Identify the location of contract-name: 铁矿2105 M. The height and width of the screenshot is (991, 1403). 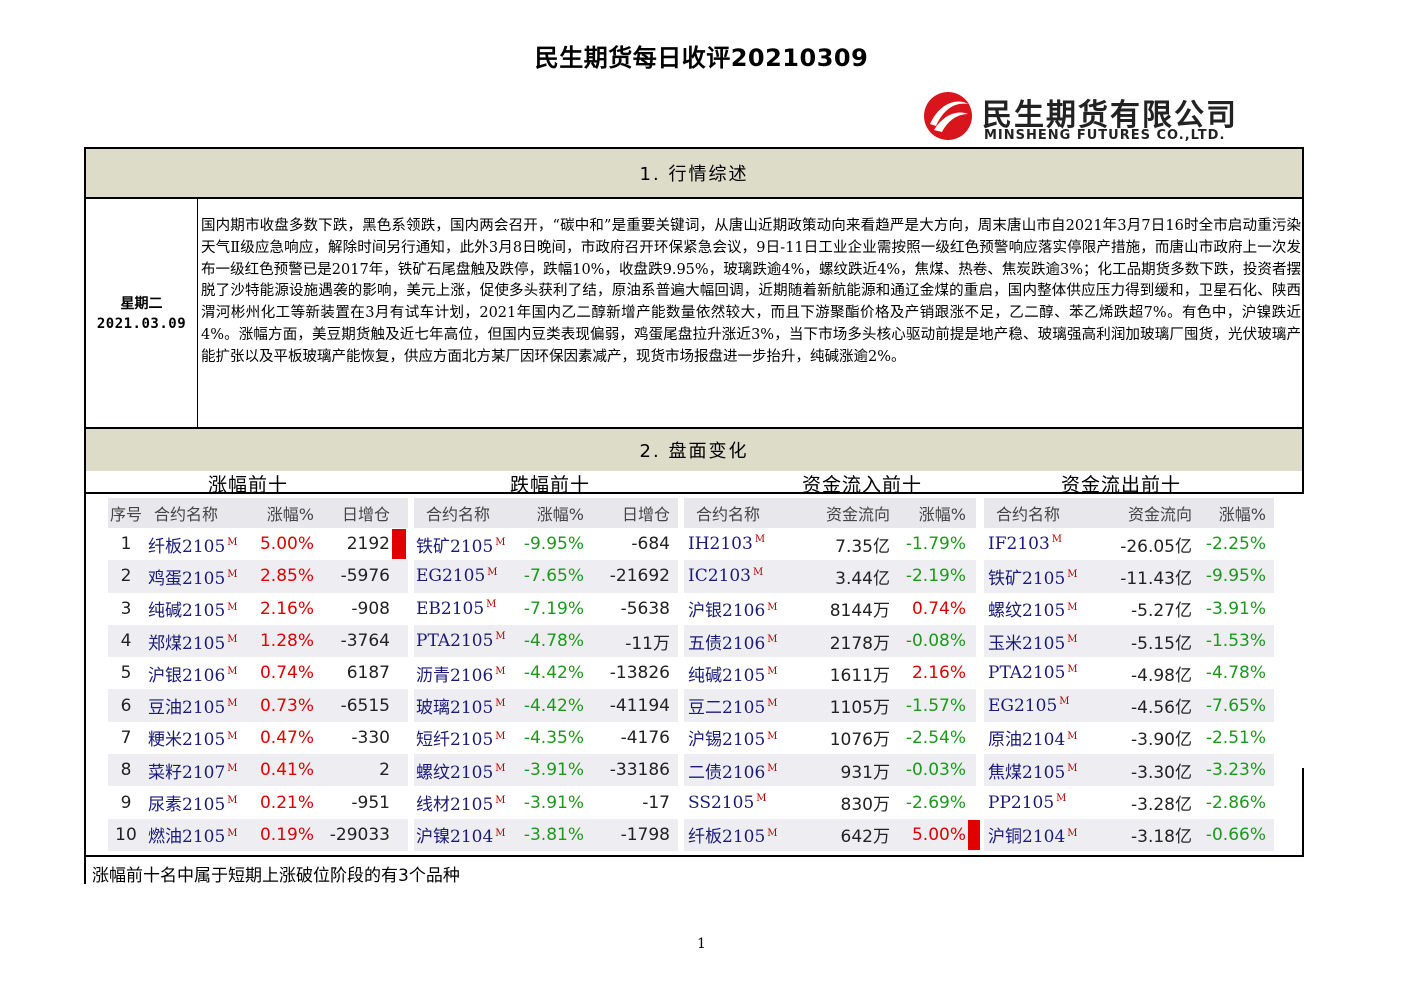
(464, 544).